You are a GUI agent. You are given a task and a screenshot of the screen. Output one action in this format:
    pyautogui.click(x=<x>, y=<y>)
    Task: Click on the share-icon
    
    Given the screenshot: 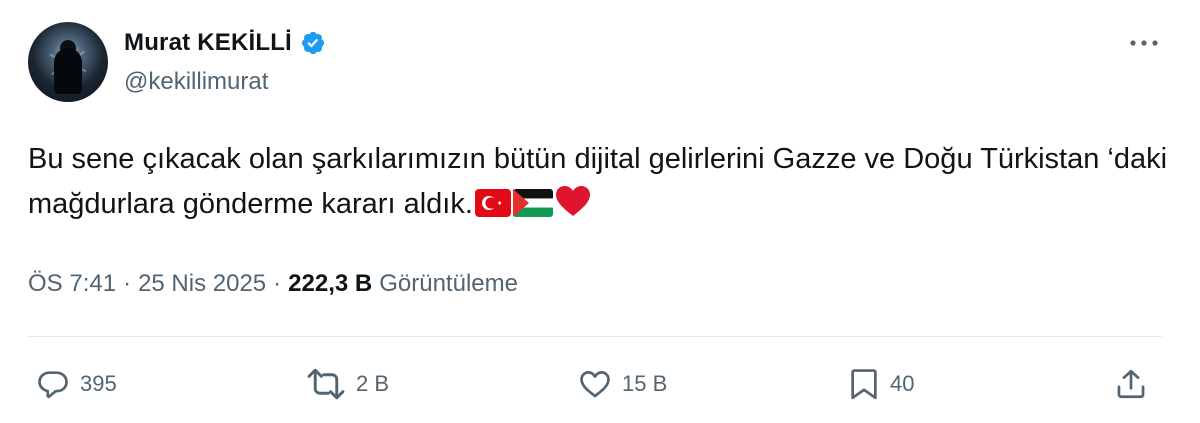 What is the action you would take?
    pyautogui.click(x=1131, y=384)
    